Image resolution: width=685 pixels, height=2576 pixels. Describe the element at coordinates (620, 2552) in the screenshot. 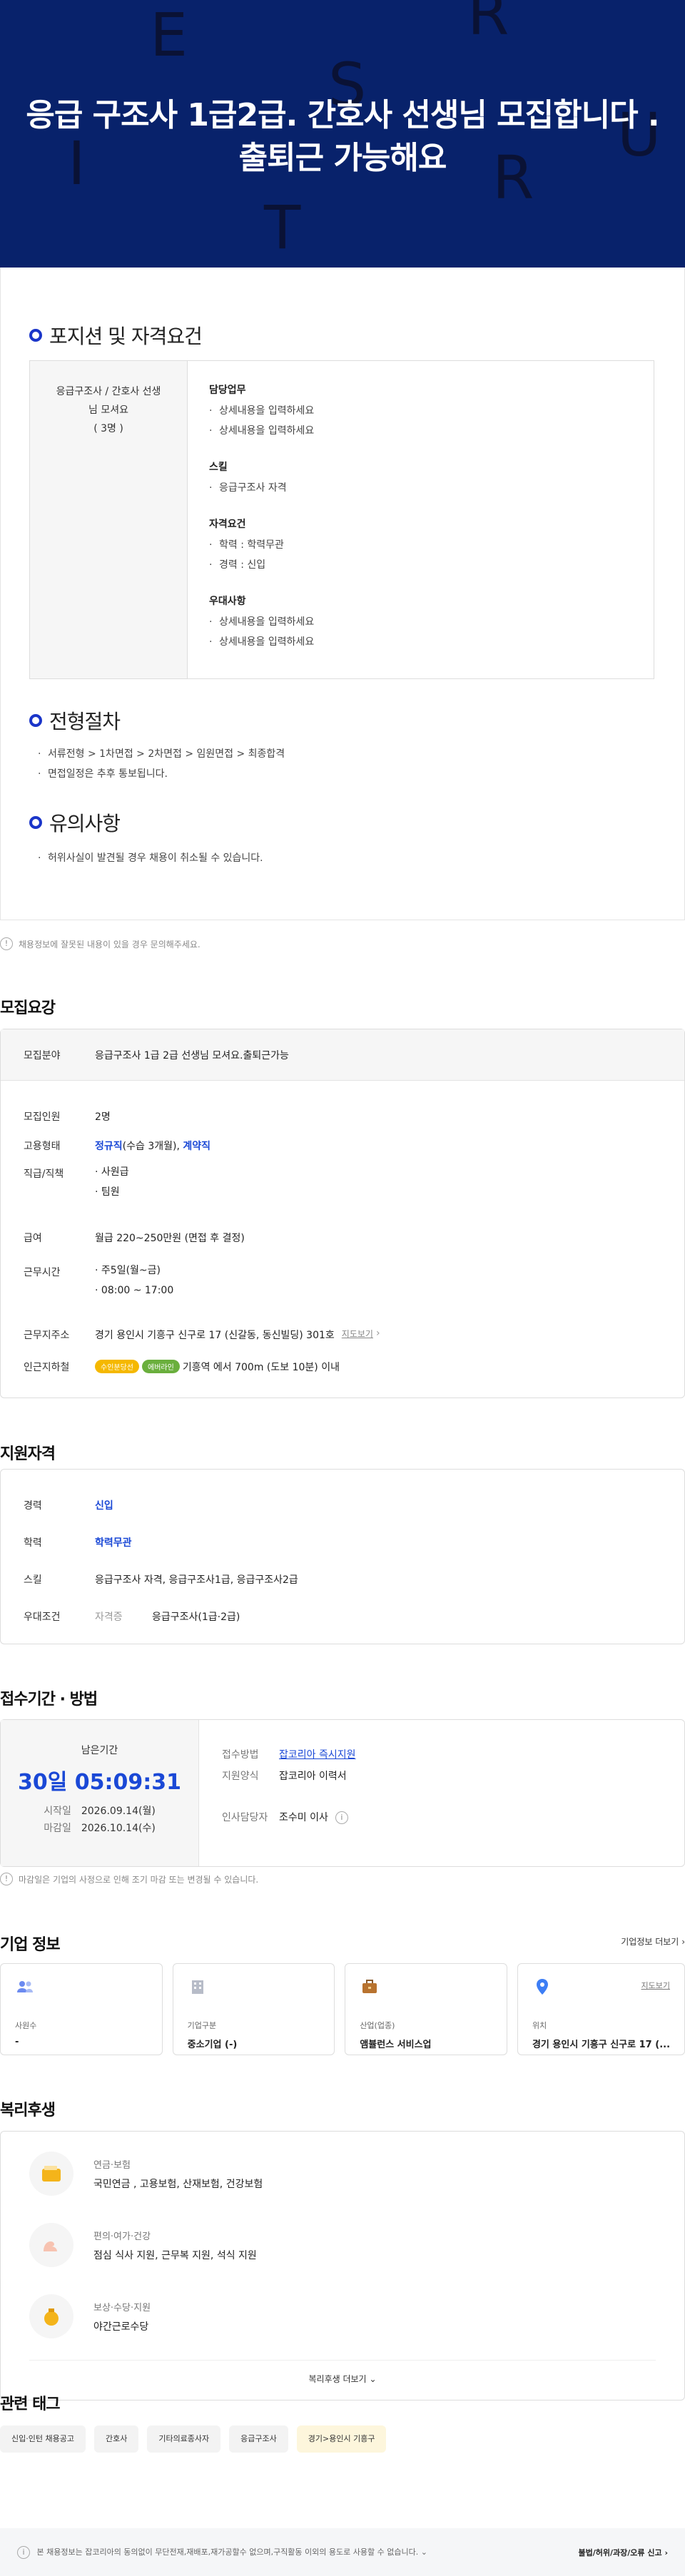

I see `report-link-text: 불법/허위/과장/오류 신고` at that location.